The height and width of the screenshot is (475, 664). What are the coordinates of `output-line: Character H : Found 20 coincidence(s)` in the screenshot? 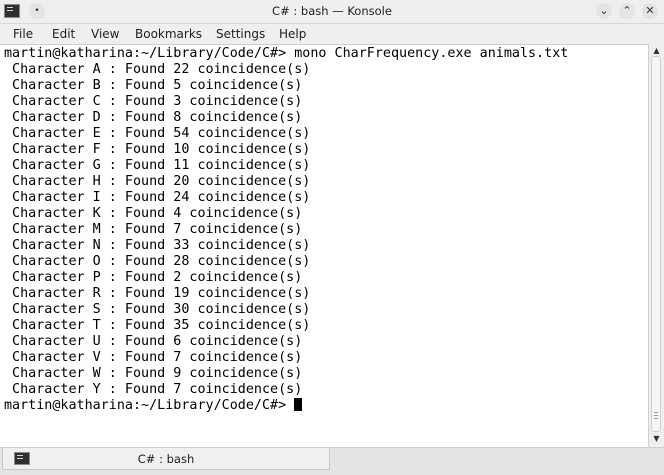 It's located at (157, 181).